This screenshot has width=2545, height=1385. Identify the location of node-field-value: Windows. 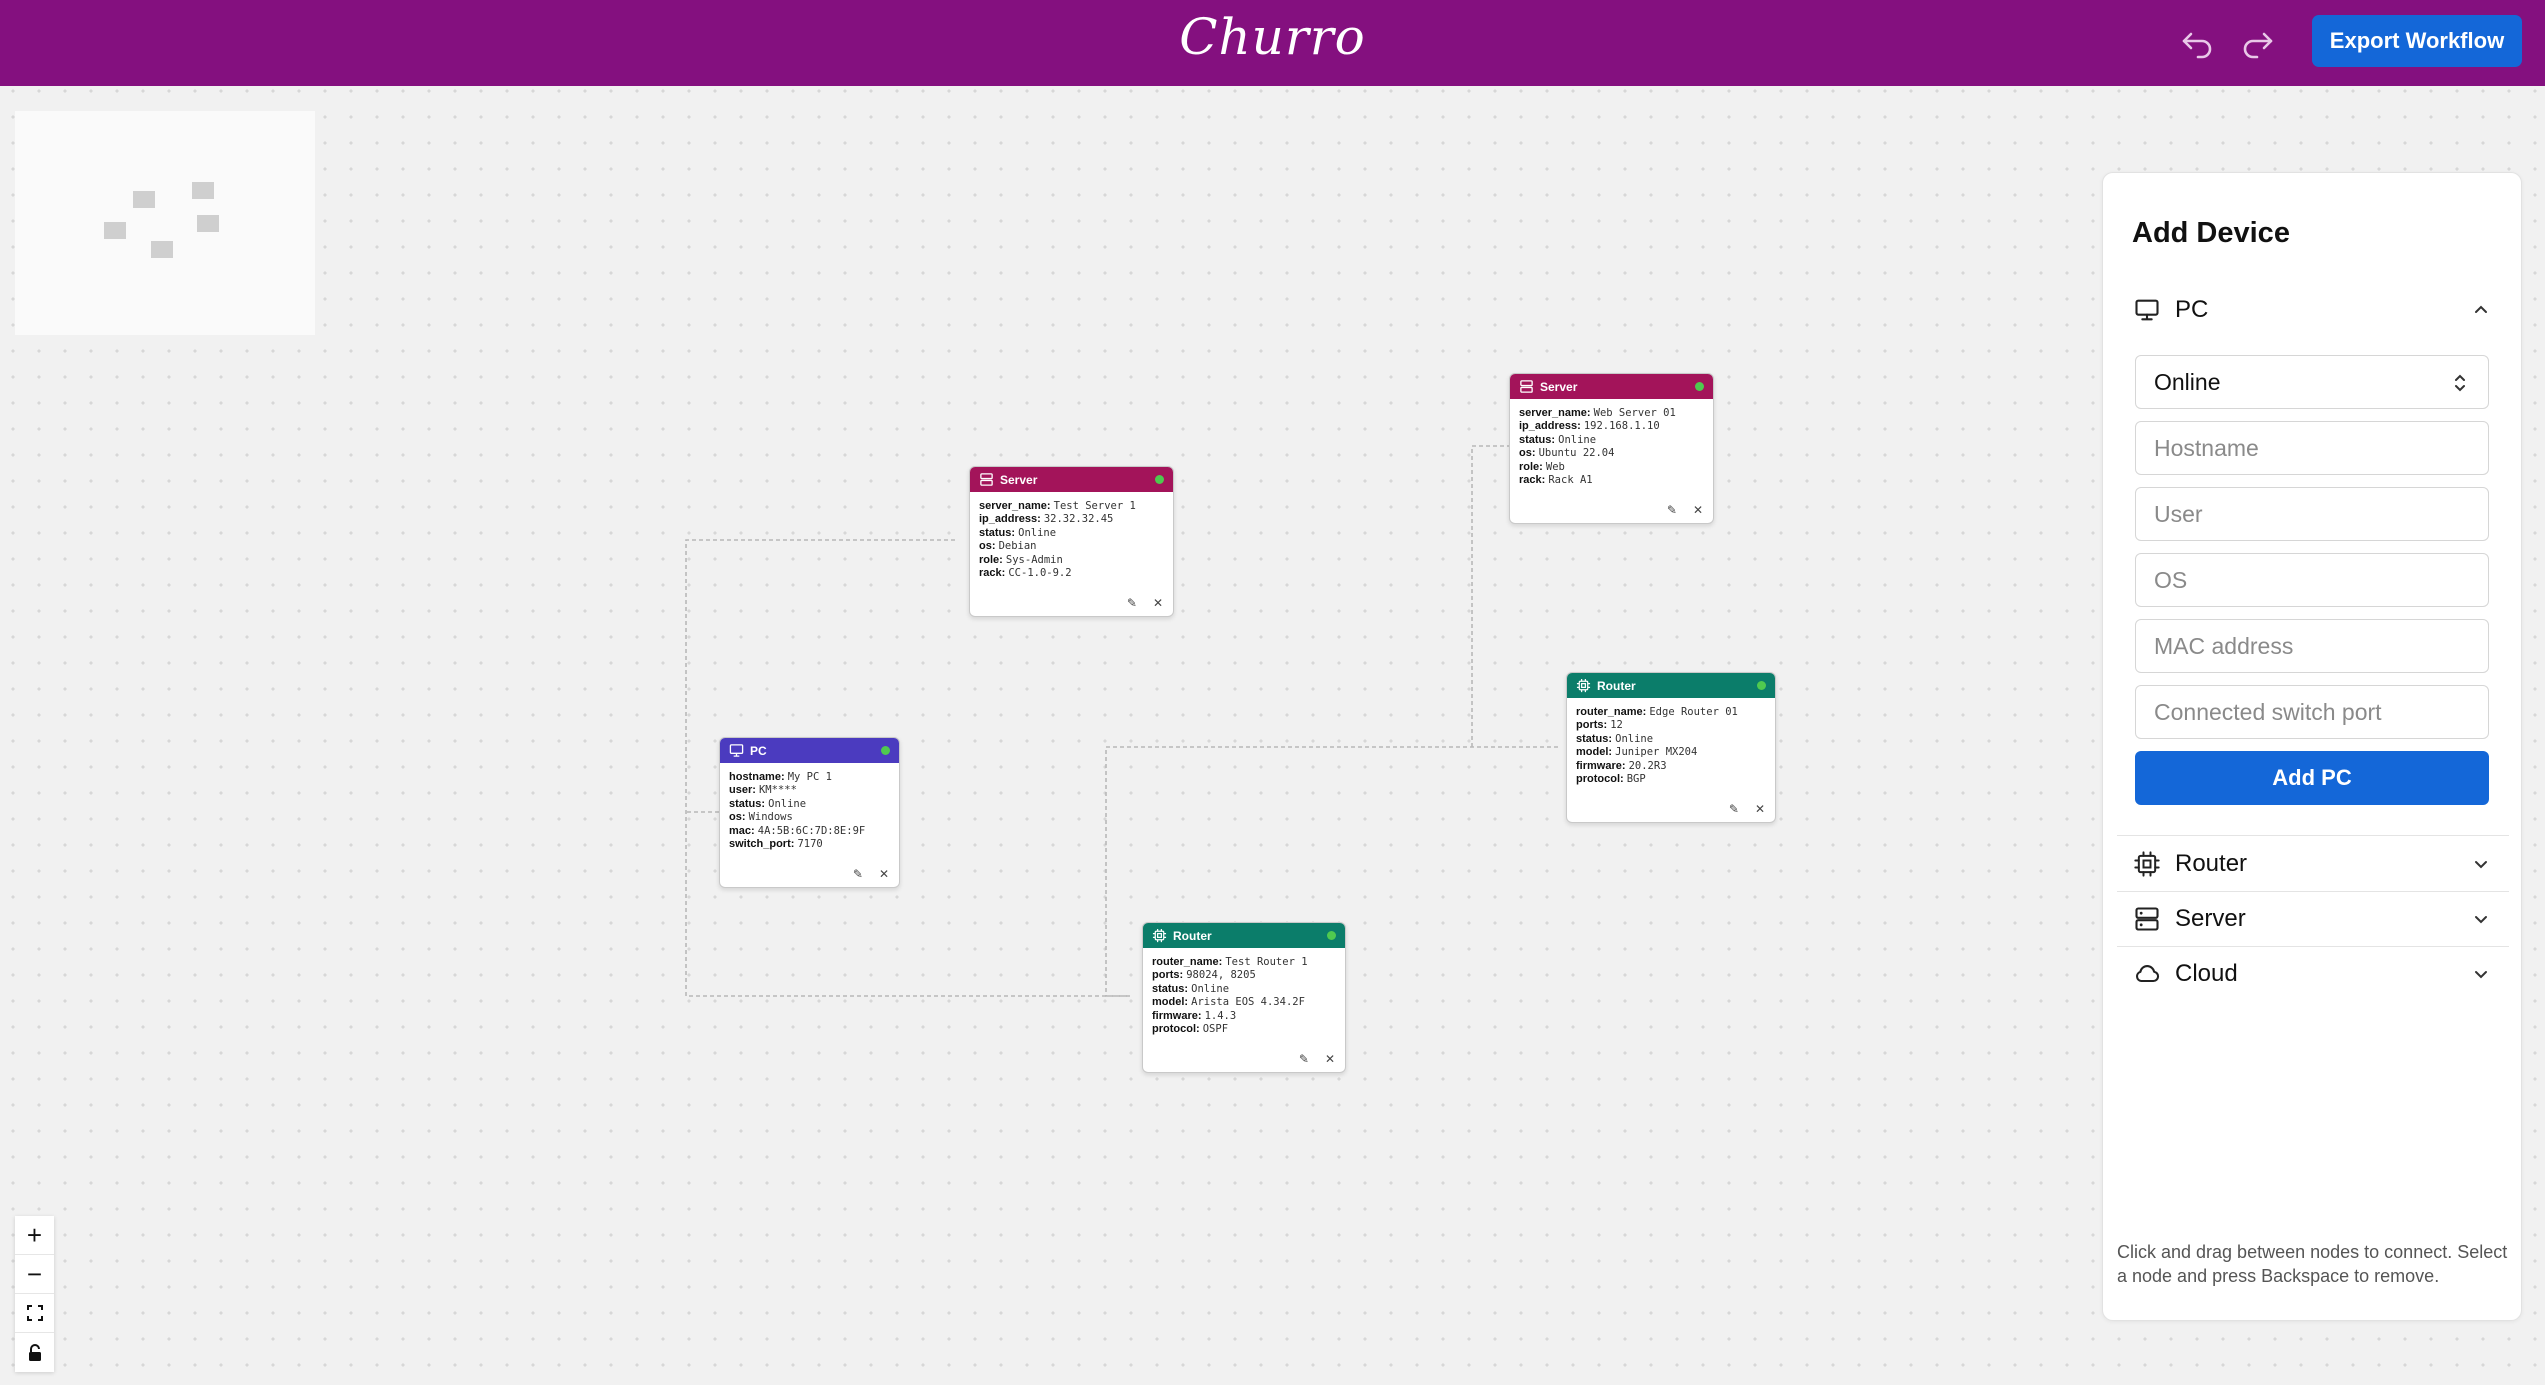
(770, 817).